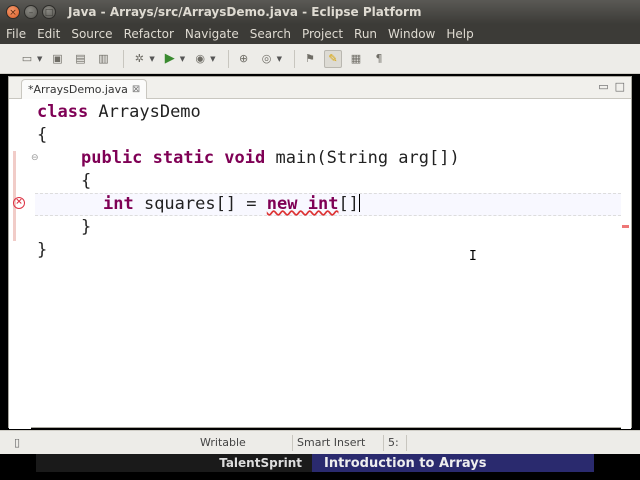 This screenshot has width=640, height=480. I want to click on minimize-window-button: –, so click(31, 12).